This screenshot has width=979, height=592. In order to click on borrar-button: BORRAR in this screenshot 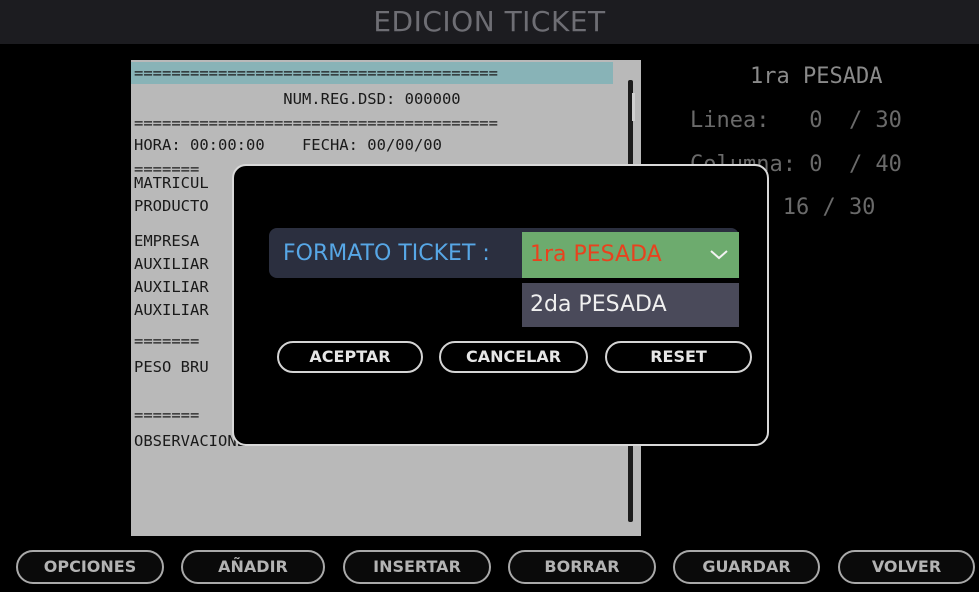, I will do `click(582, 567)`.